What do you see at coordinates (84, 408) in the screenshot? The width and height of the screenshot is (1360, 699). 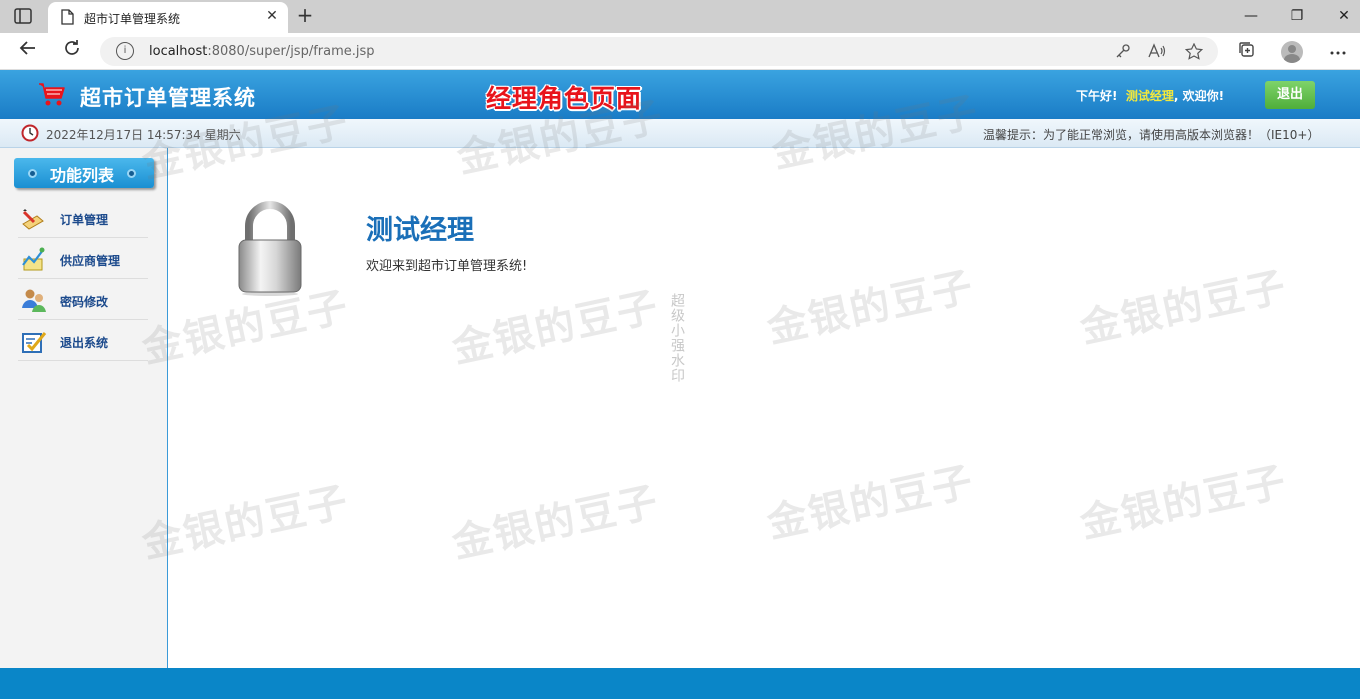 I see `sidebar: 功能列表 订单管理 供应商管理 密码修改 退出系统` at bounding box center [84, 408].